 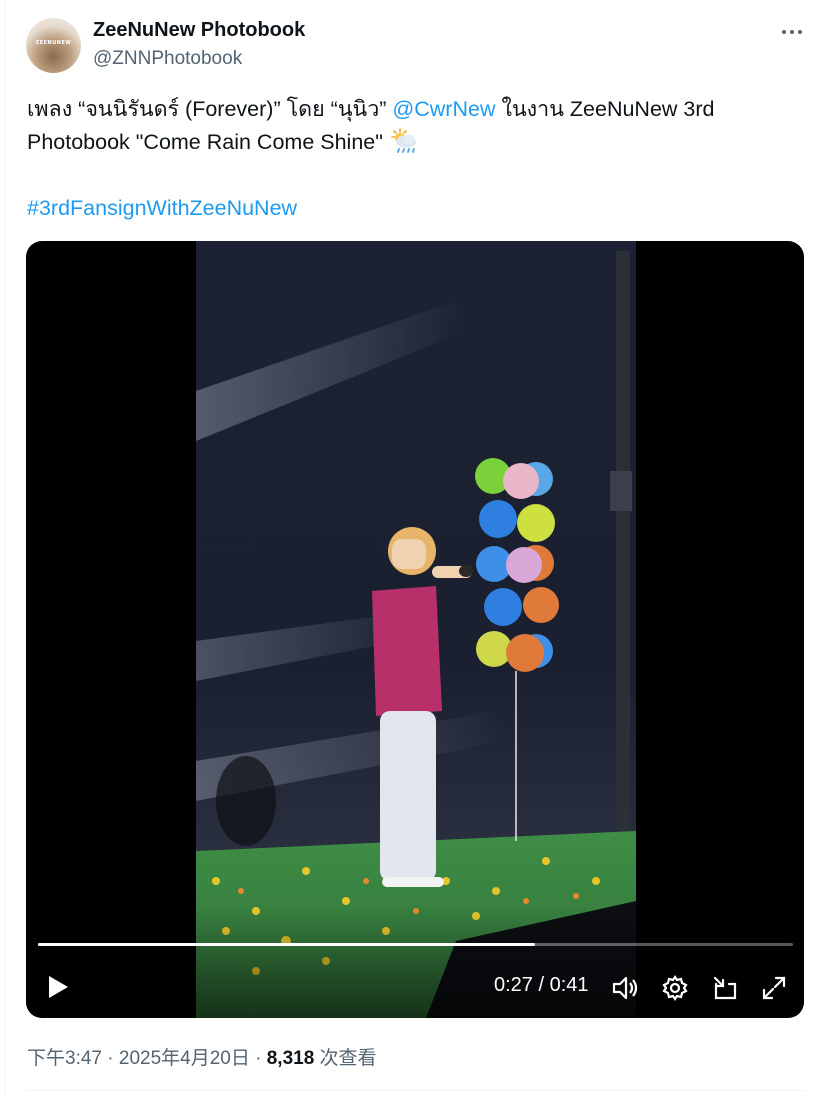 What do you see at coordinates (53, 43) in the screenshot?
I see `avatar-logo-text: ZEENUNEW` at bounding box center [53, 43].